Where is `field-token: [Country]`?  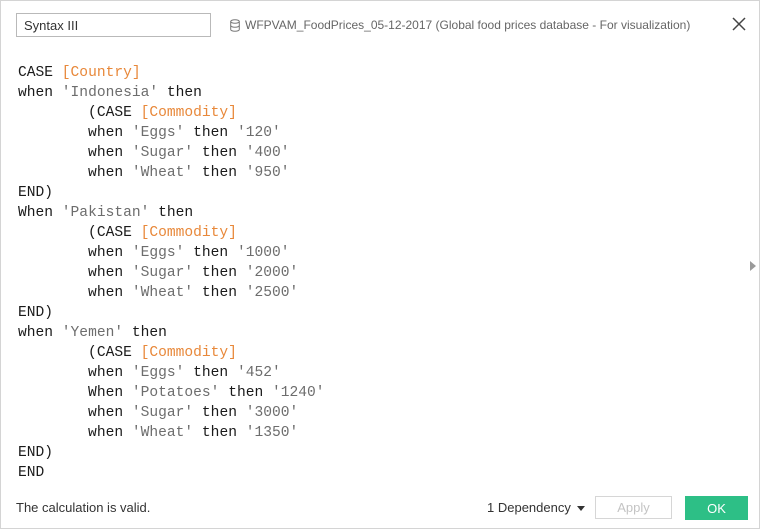 field-token: [Country] is located at coordinates (101, 73).